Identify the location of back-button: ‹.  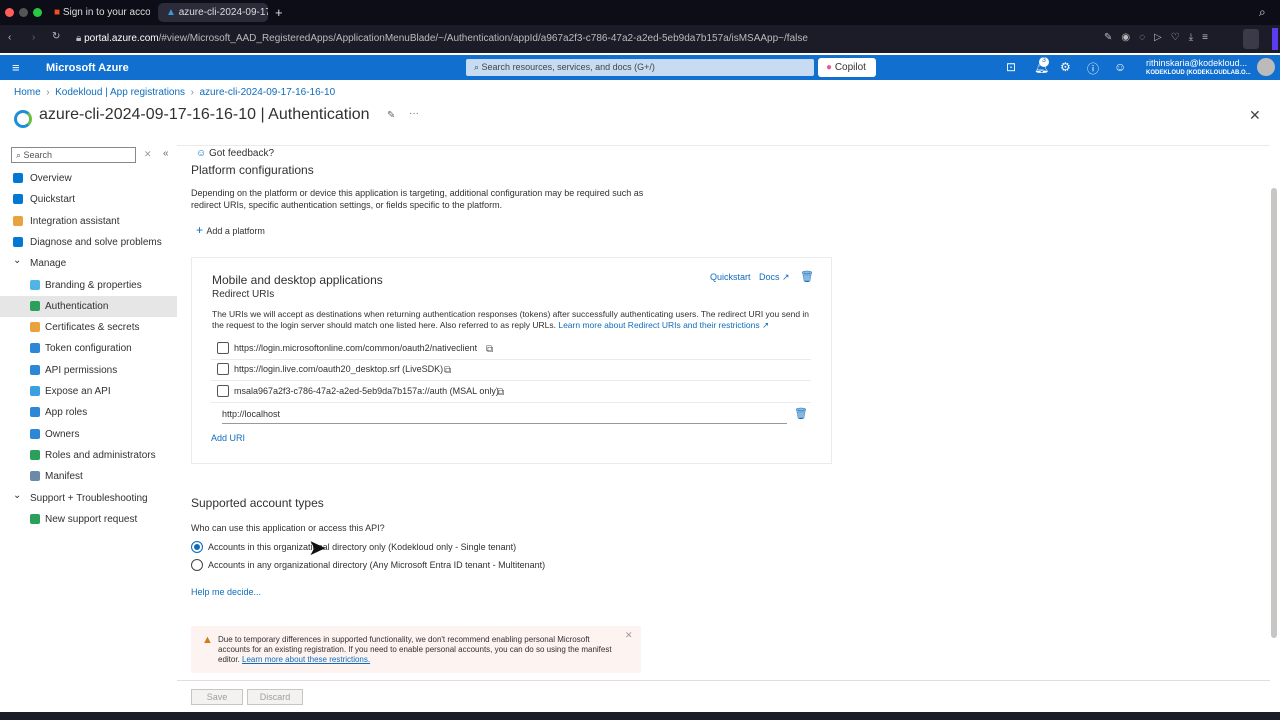
(9, 37).